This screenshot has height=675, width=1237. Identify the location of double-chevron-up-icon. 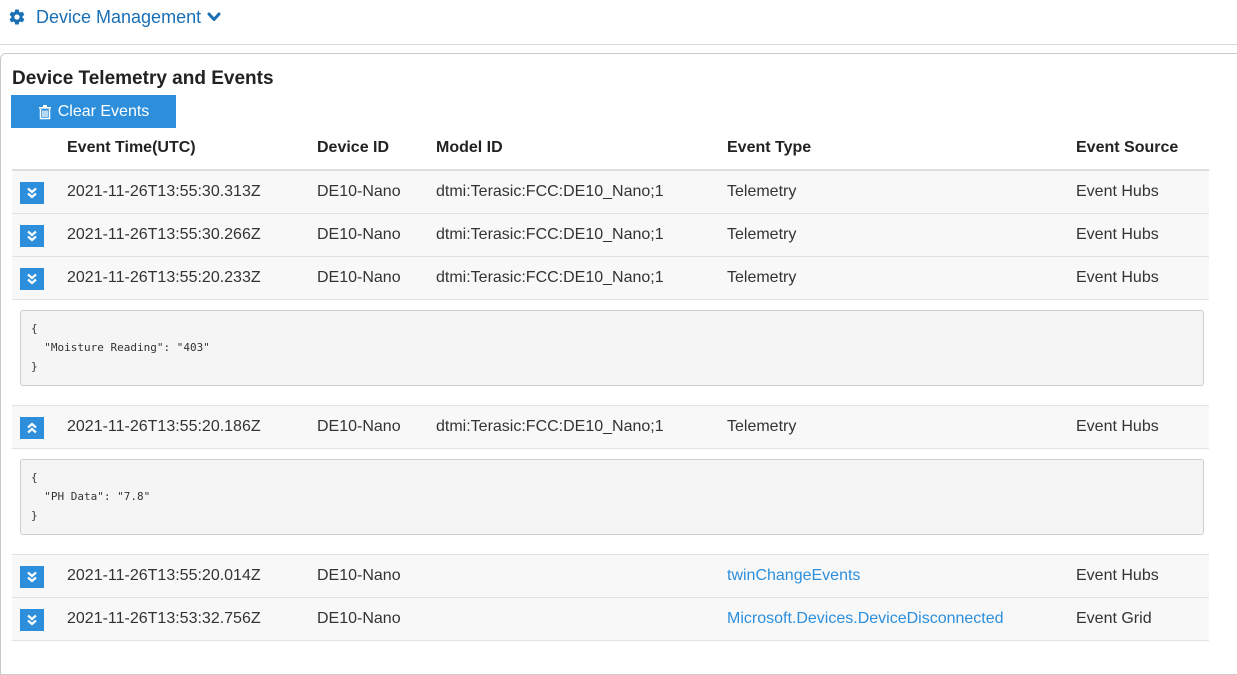
(32, 428).